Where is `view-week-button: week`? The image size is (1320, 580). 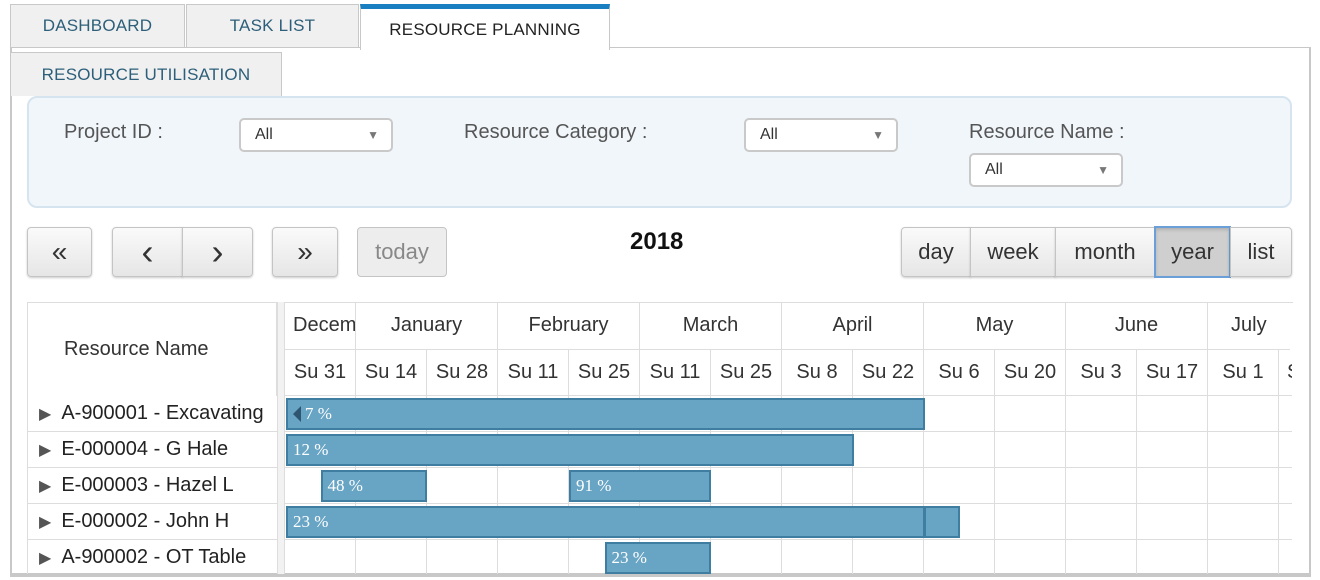
view-week-button: week is located at coordinates (1013, 252).